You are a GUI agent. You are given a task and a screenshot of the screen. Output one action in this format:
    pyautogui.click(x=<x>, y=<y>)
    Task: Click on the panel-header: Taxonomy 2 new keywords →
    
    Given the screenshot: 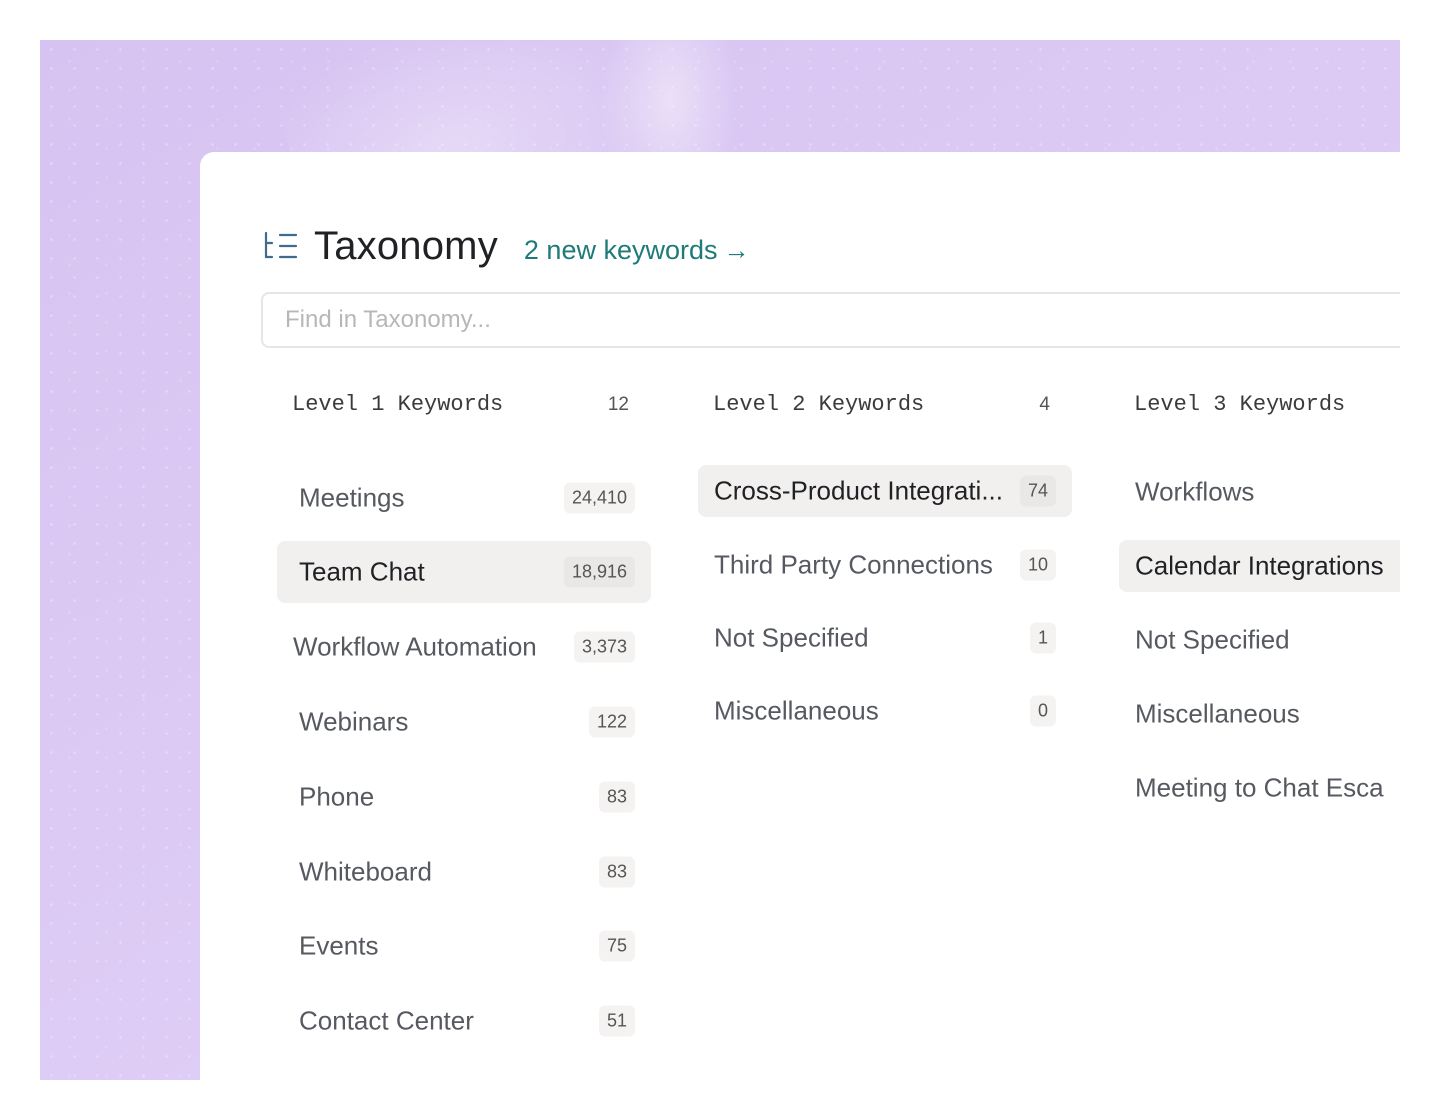 What is the action you would take?
    pyautogui.click(x=506, y=246)
    